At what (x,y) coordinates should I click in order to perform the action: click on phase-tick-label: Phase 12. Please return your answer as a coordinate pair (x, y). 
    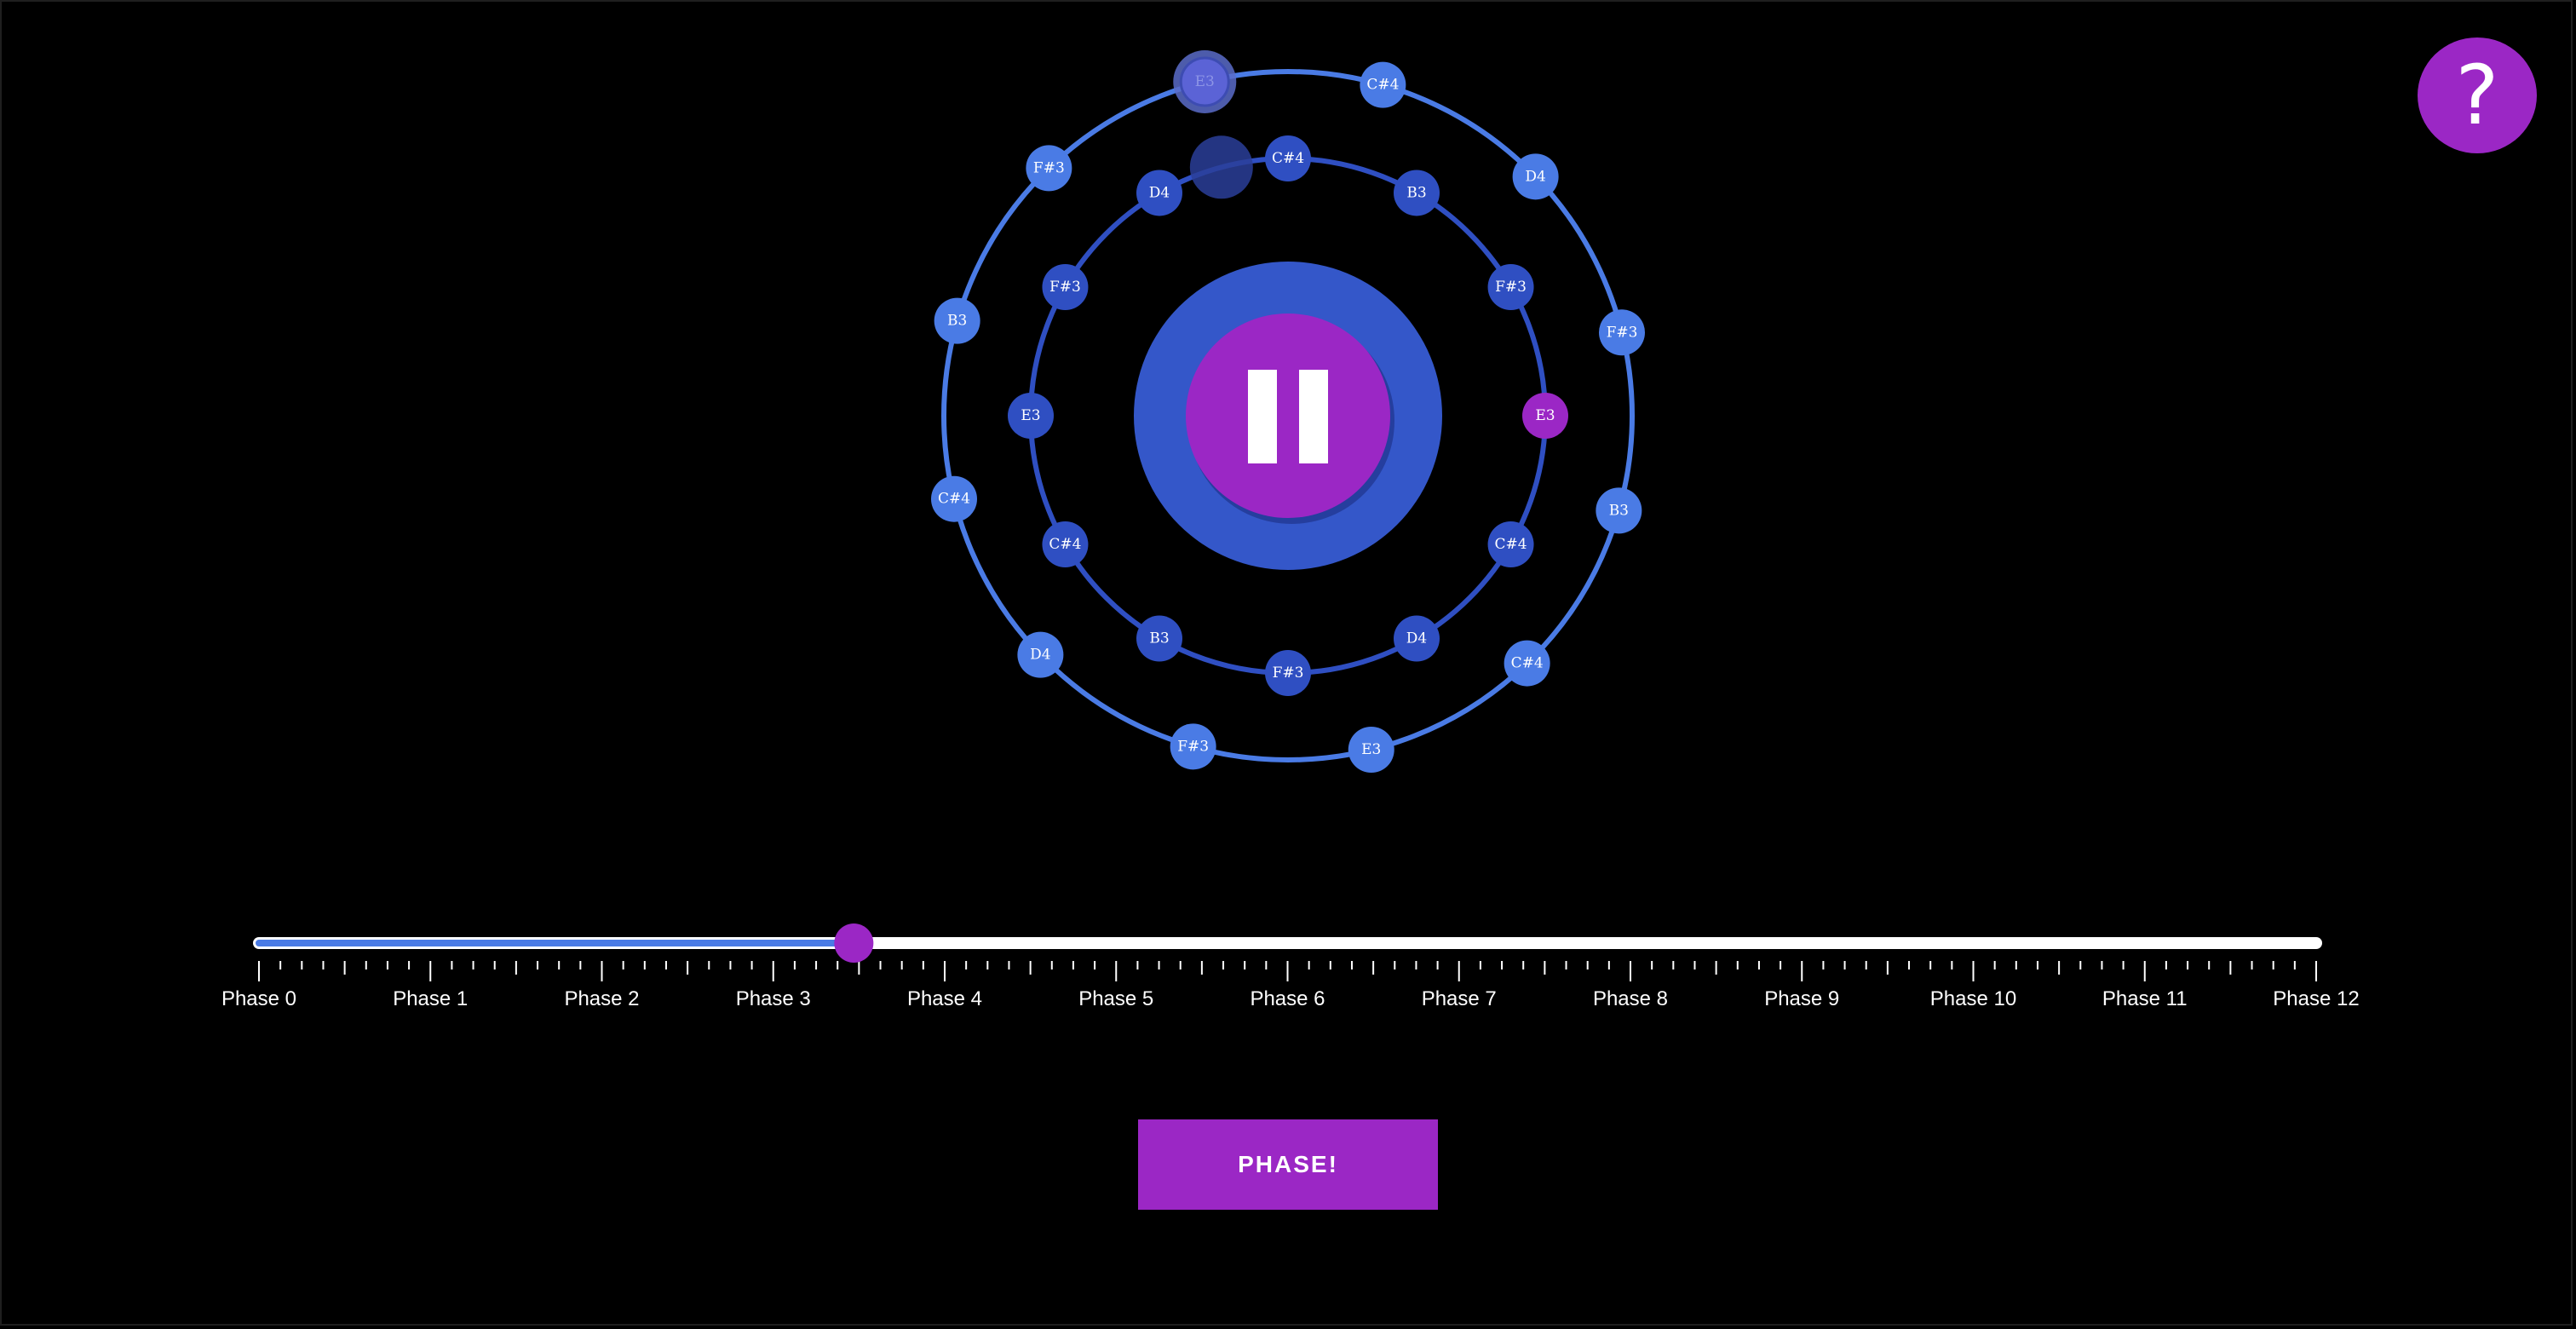
    Looking at the image, I should click on (2316, 999).